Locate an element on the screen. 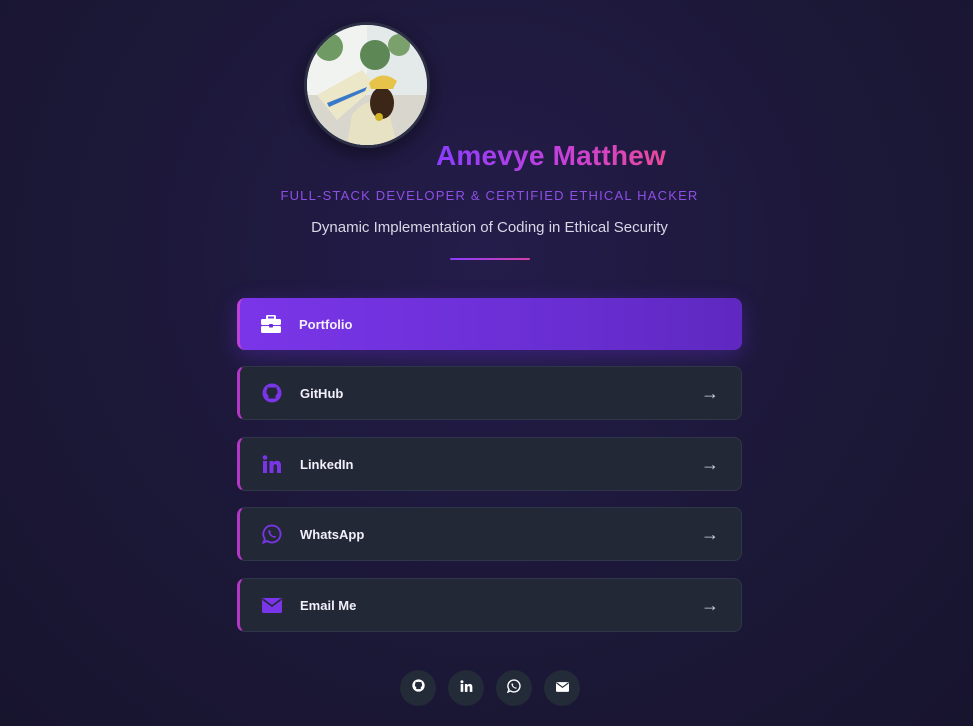 This screenshot has height=726, width=973. portfolio-button: Portfolio is located at coordinates (489, 324).